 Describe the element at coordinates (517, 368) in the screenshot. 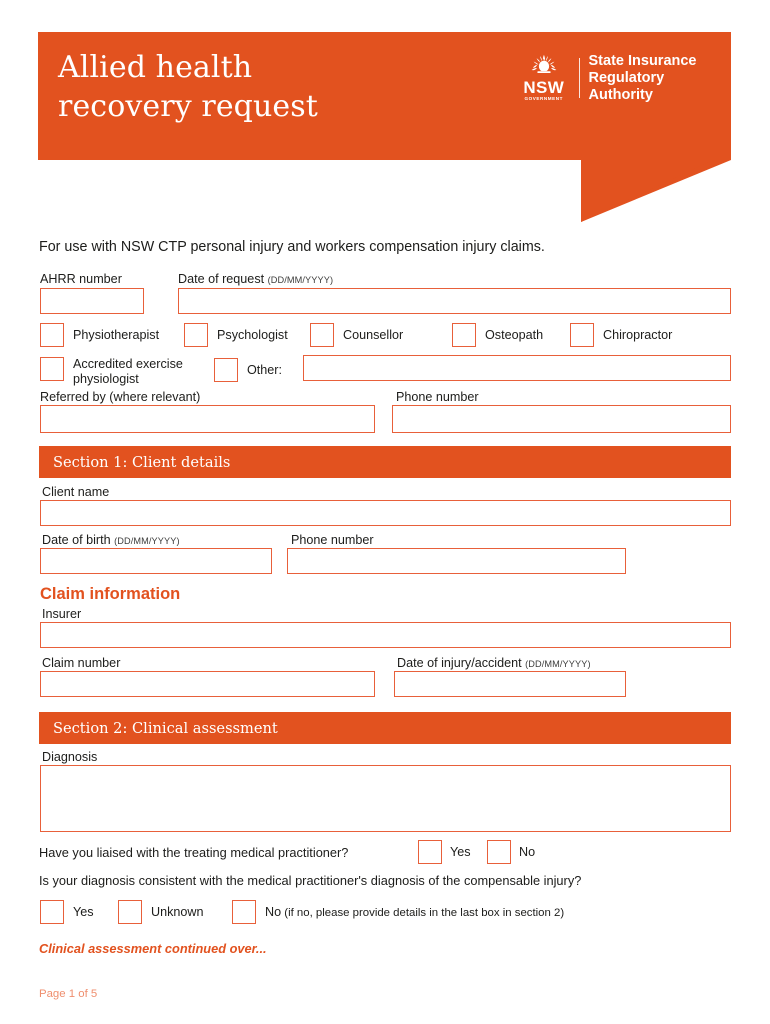

I see `other-profession-input` at that location.